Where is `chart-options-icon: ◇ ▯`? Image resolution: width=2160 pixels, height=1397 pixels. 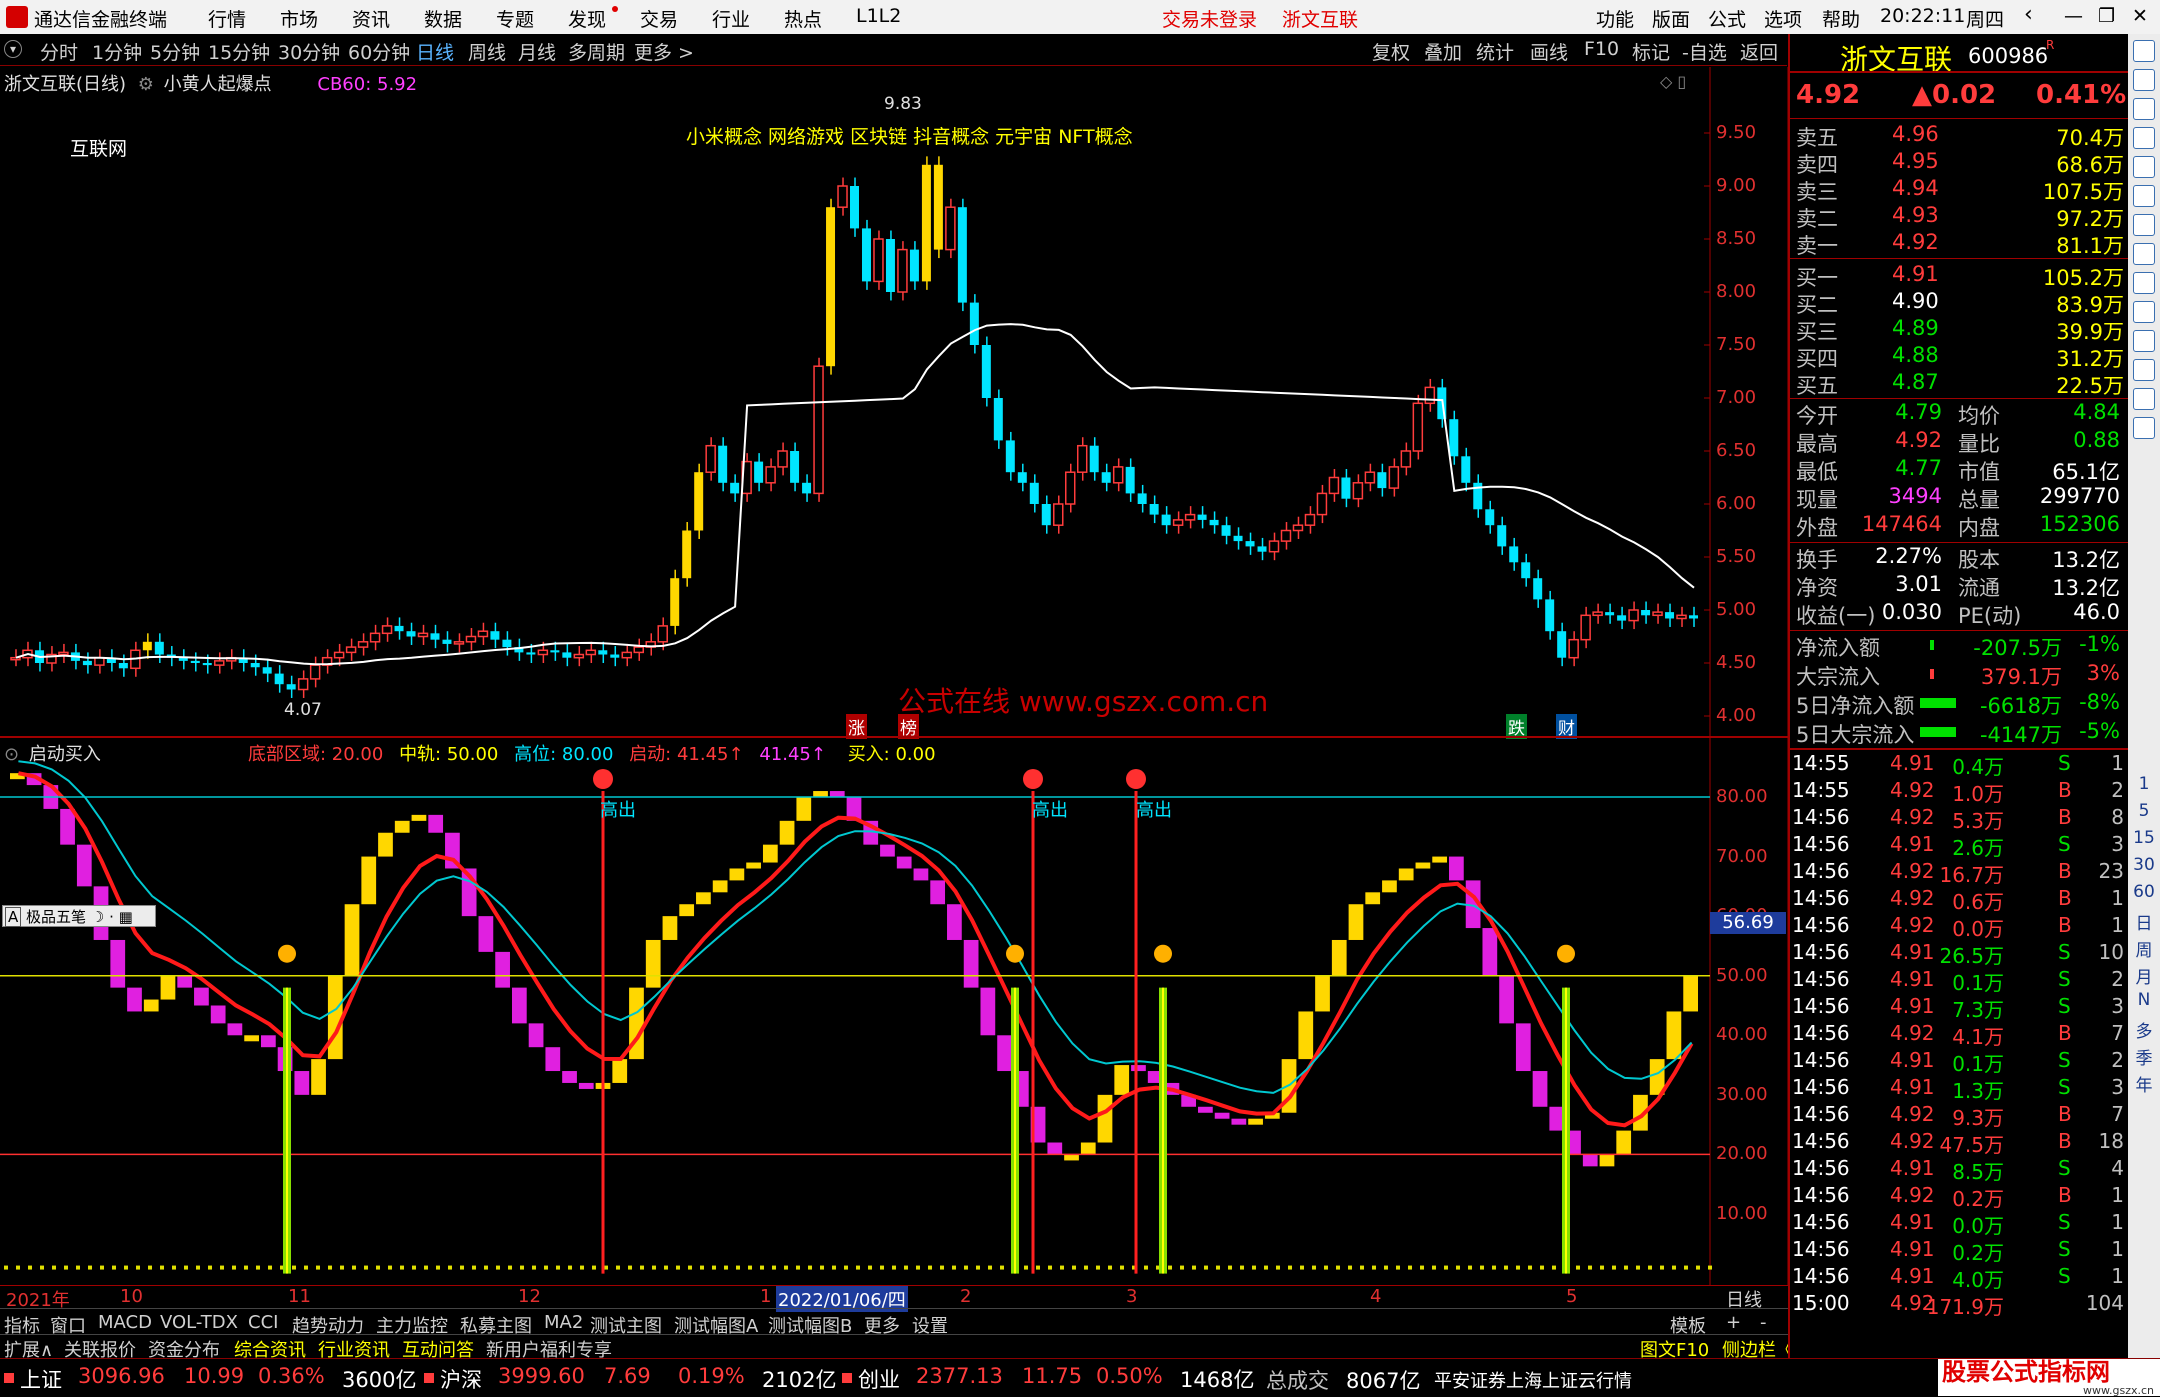
chart-options-icon: ◇ ▯ is located at coordinates (1673, 81).